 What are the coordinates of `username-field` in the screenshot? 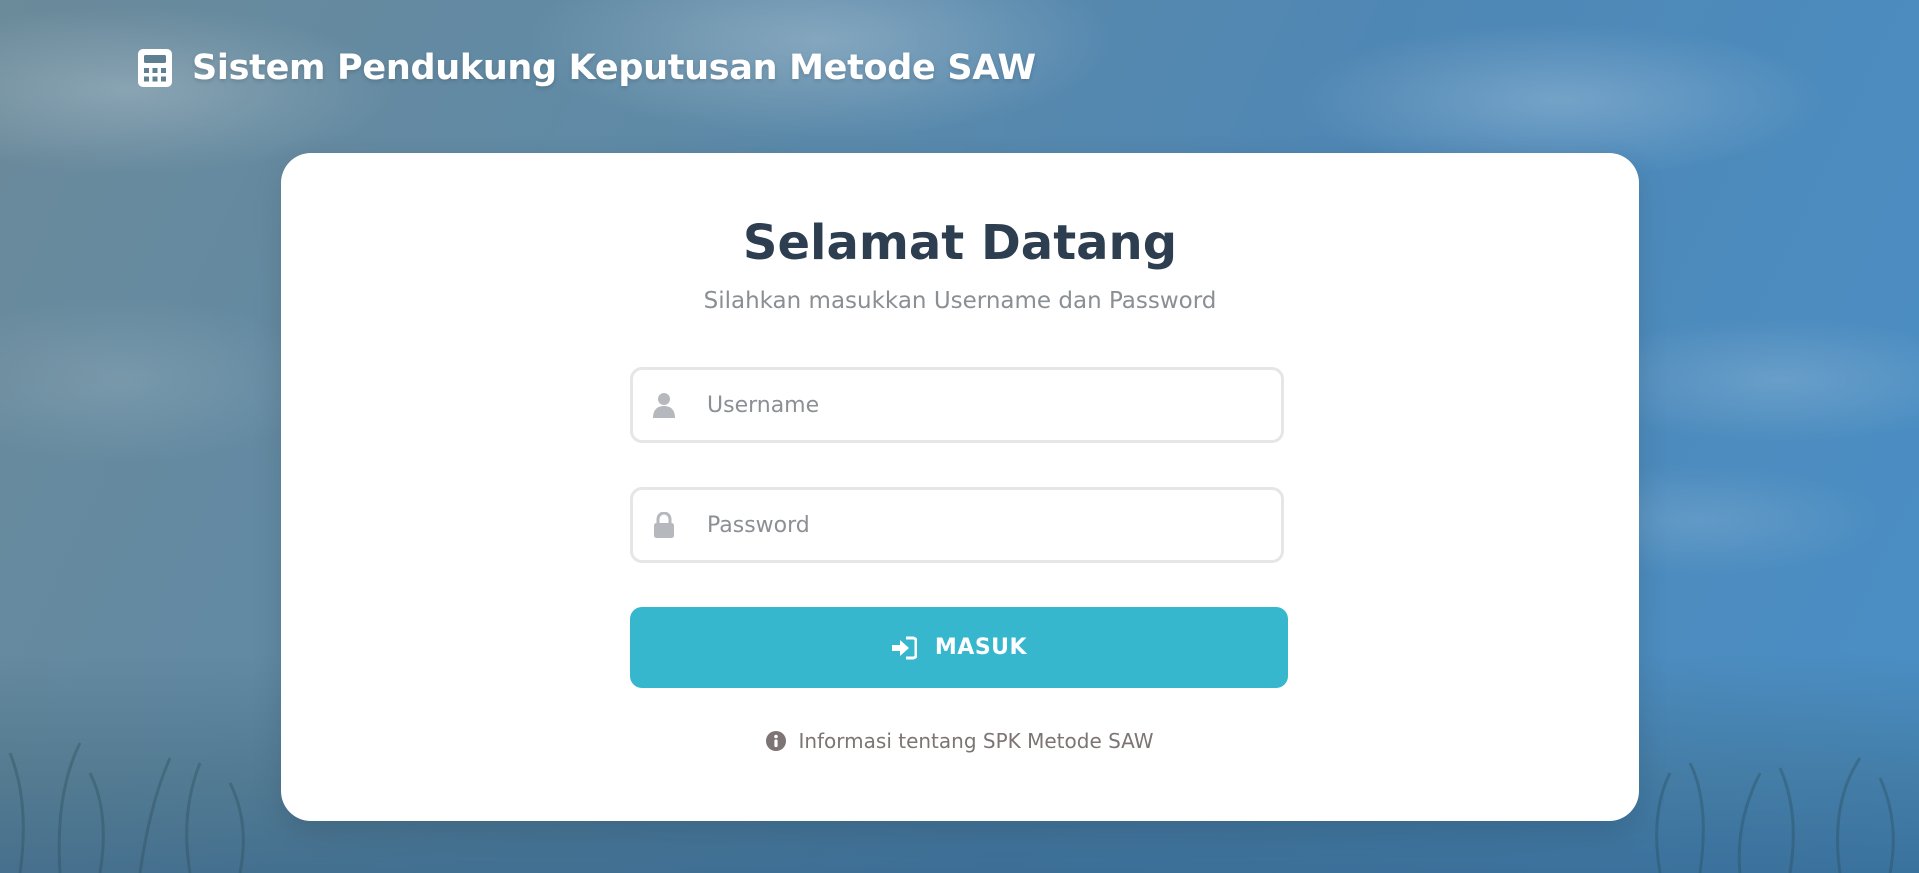 It's located at (957, 405).